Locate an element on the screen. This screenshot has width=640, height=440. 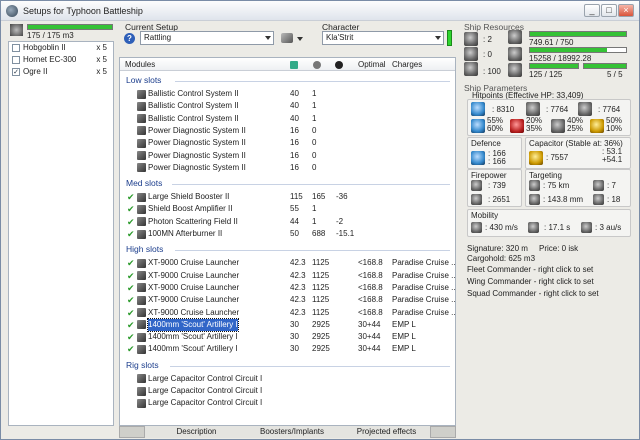
setup-tools-button is located at coordinates (292, 38).